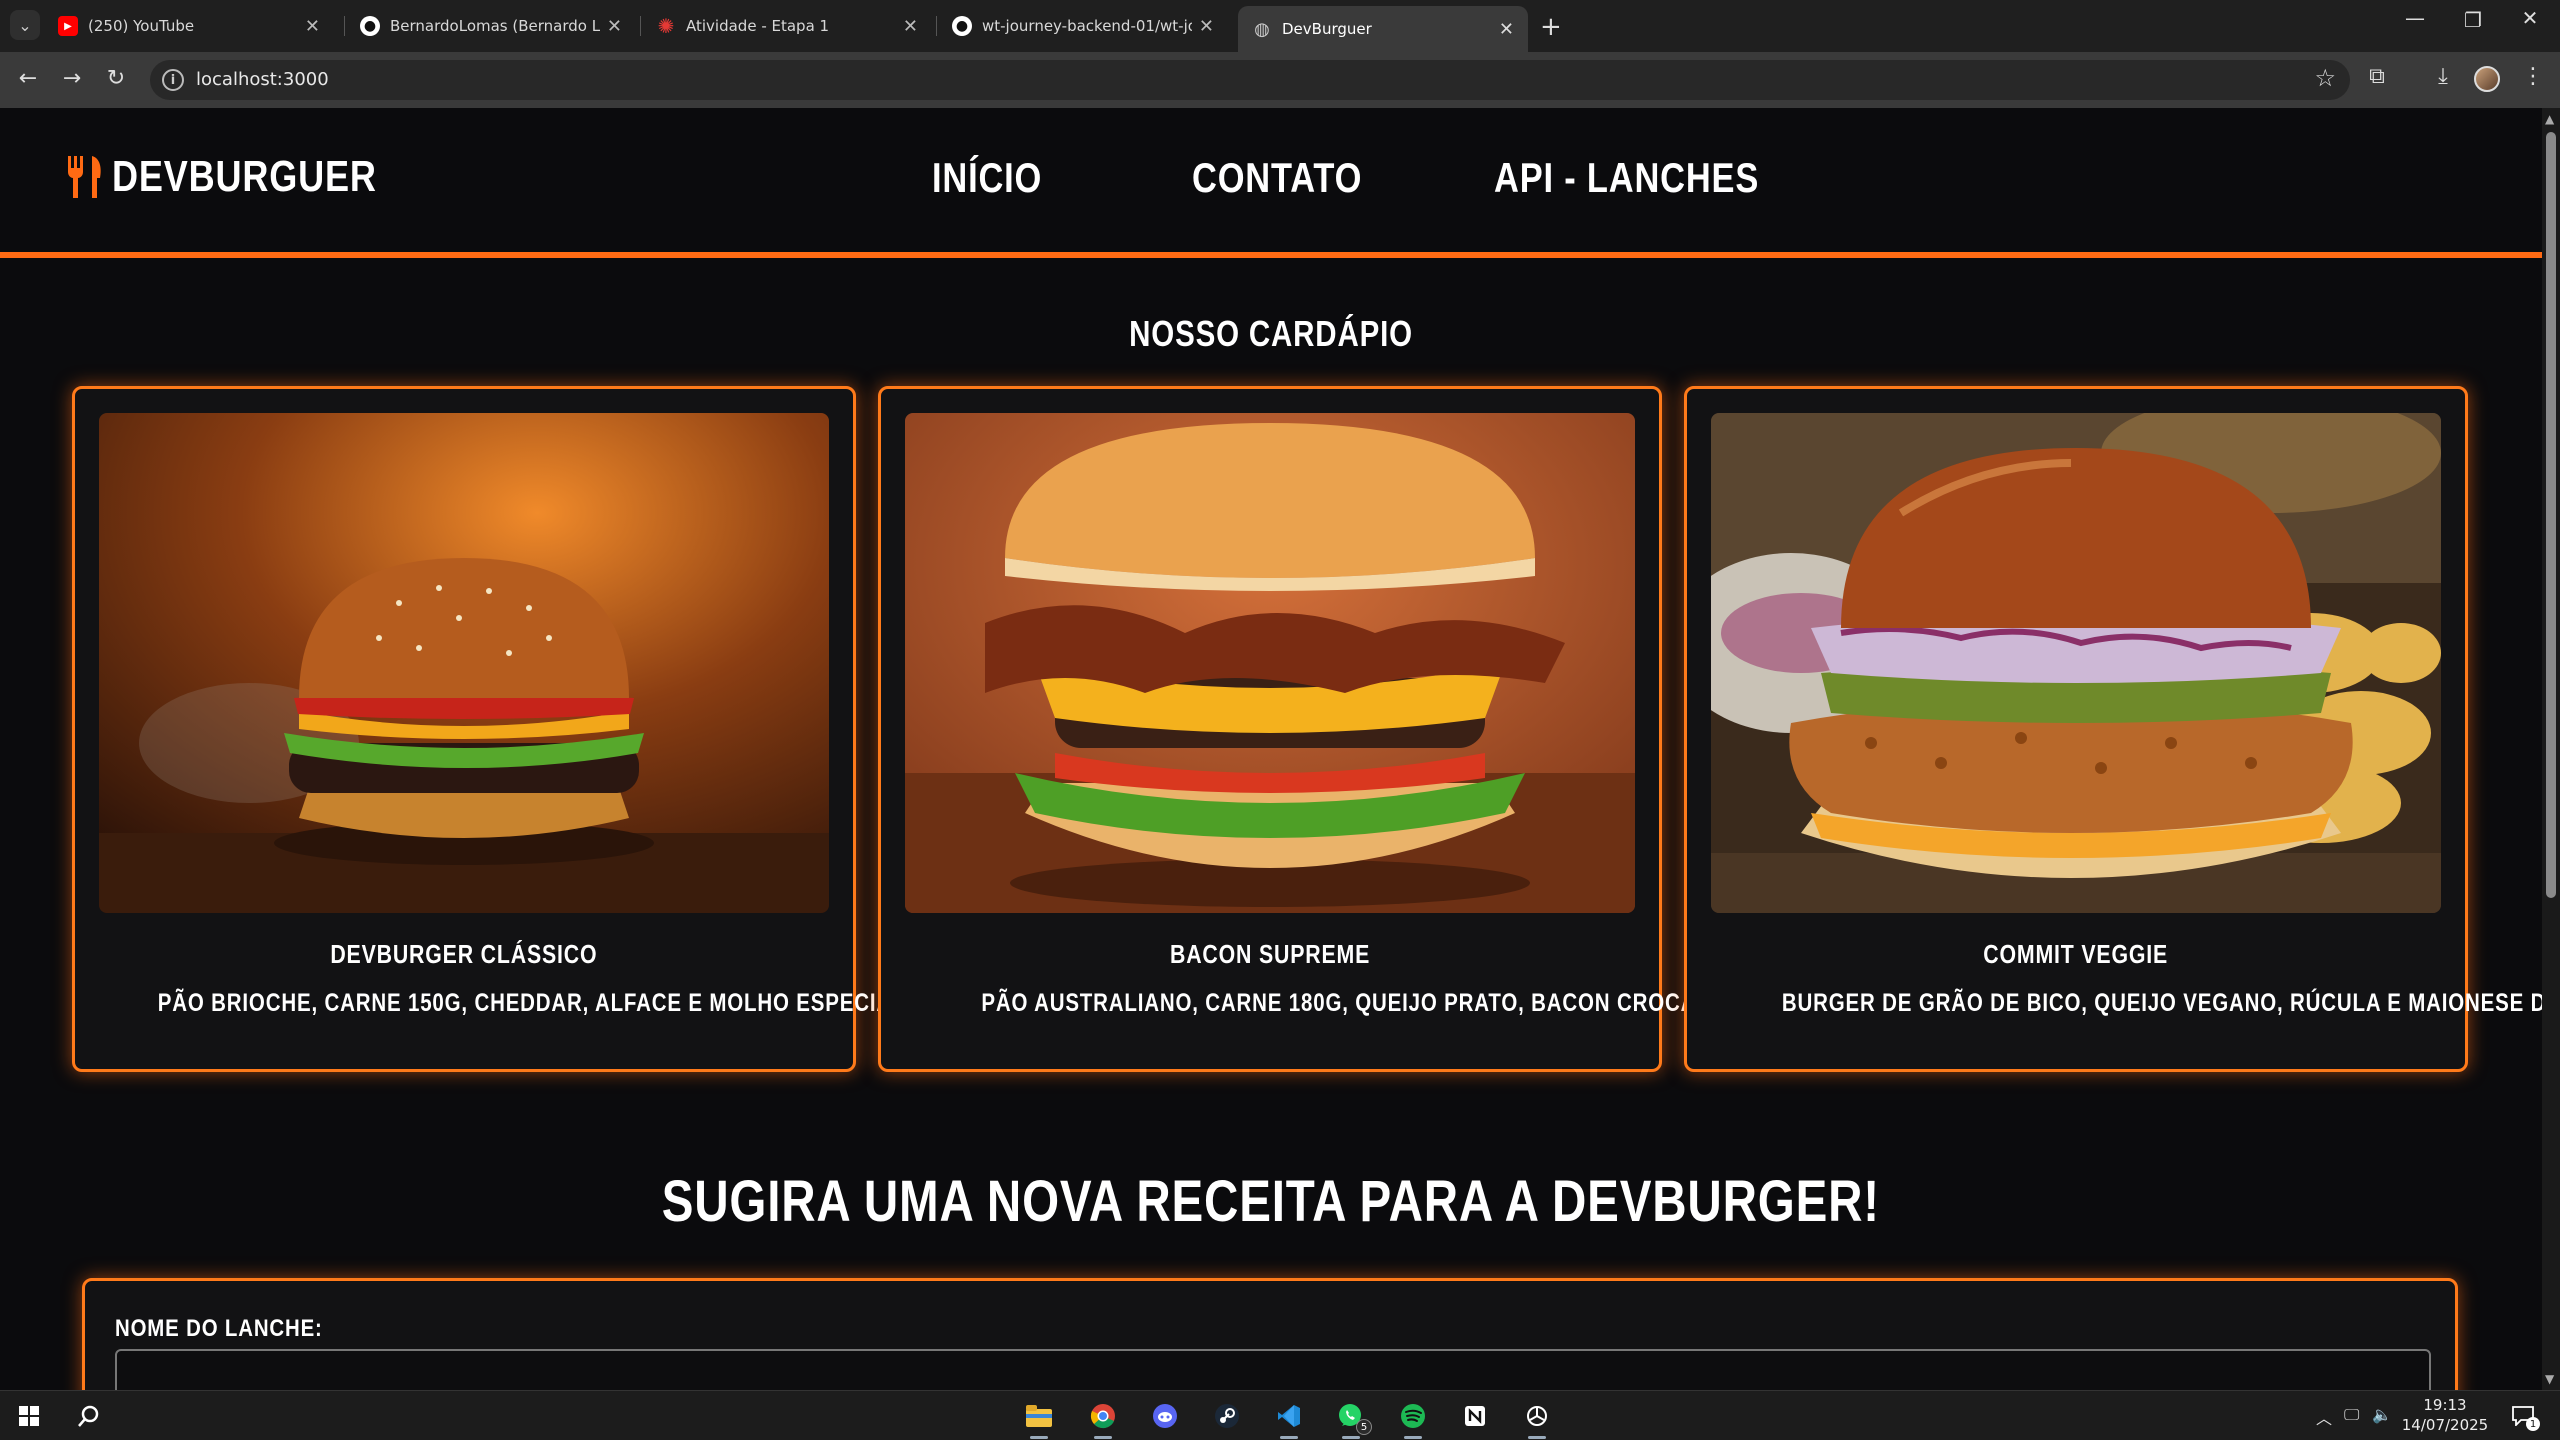  Describe the element at coordinates (2443, 76) in the screenshot. I see `download-icon: ⤓` at that location.